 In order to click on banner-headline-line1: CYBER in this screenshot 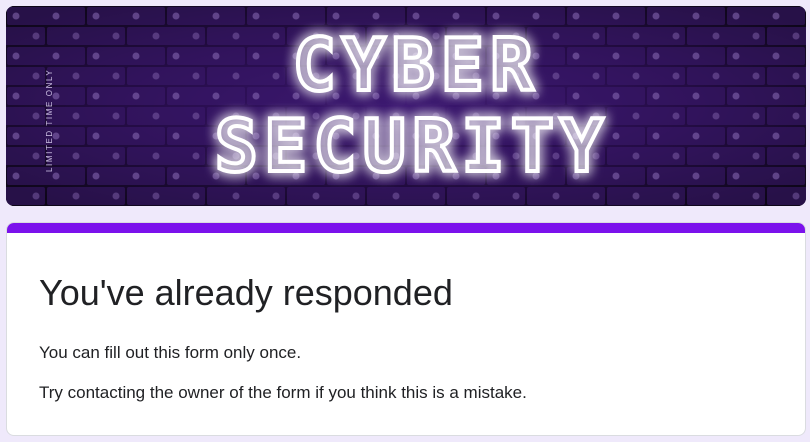, I will do `click(416, 65)`.